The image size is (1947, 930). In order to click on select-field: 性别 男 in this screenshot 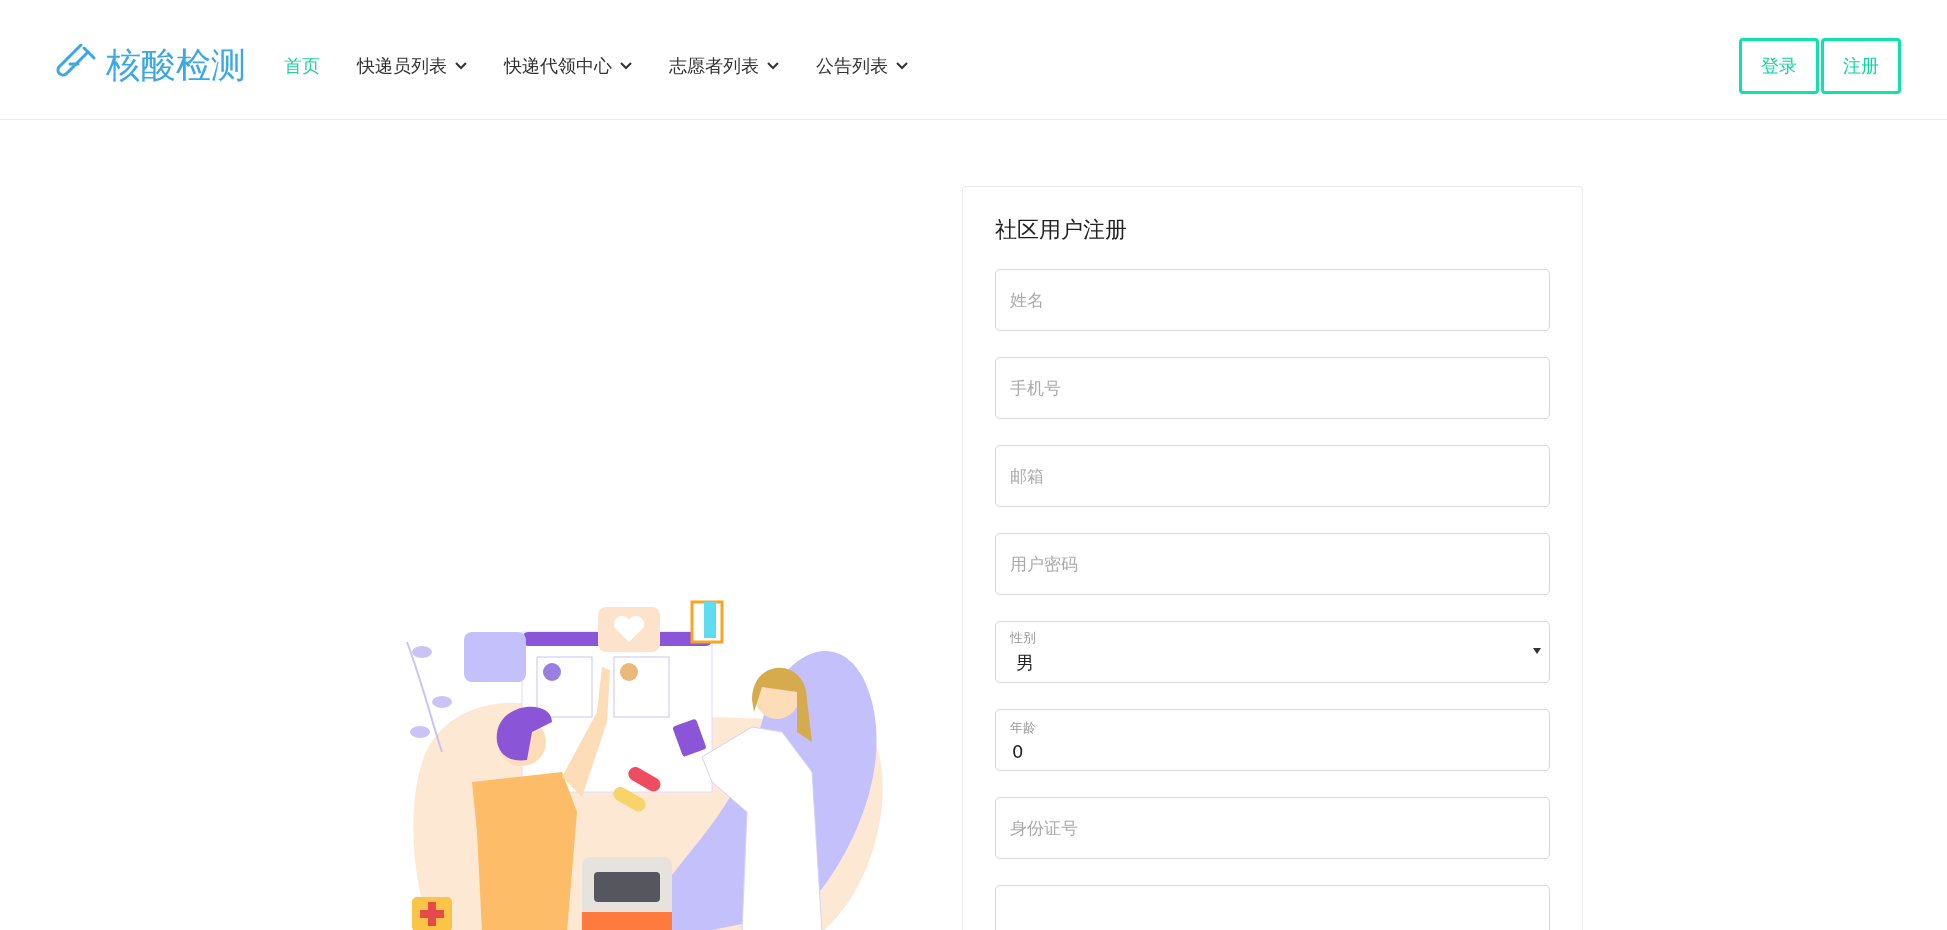, I will do `click(1272, 652)`.